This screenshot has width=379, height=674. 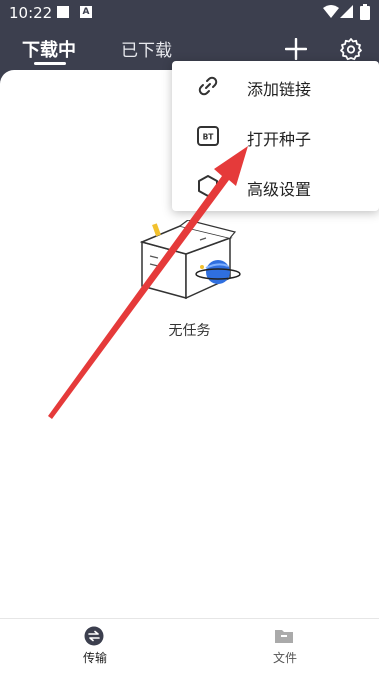 I want to click on nav-transfer: 传输, so click(x=95, y=646).